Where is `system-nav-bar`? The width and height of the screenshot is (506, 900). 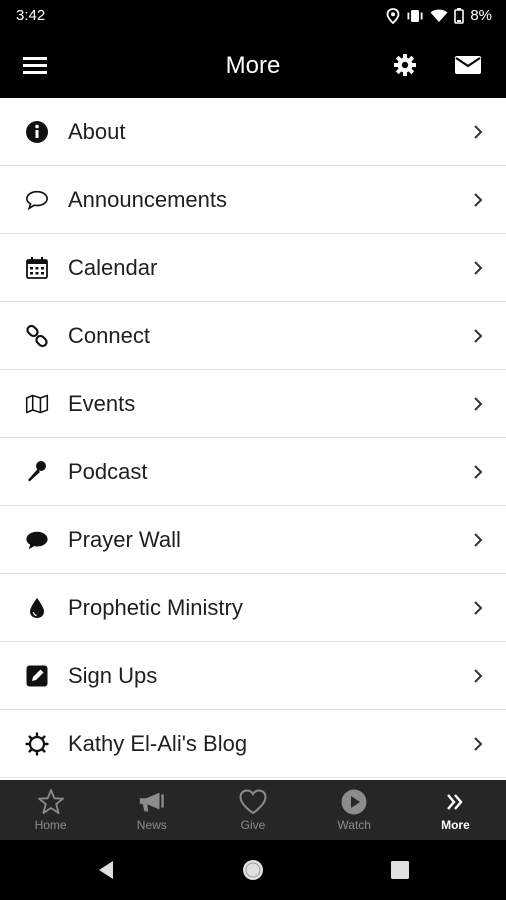
system-nav-bar is located at coordinates (253, 870).